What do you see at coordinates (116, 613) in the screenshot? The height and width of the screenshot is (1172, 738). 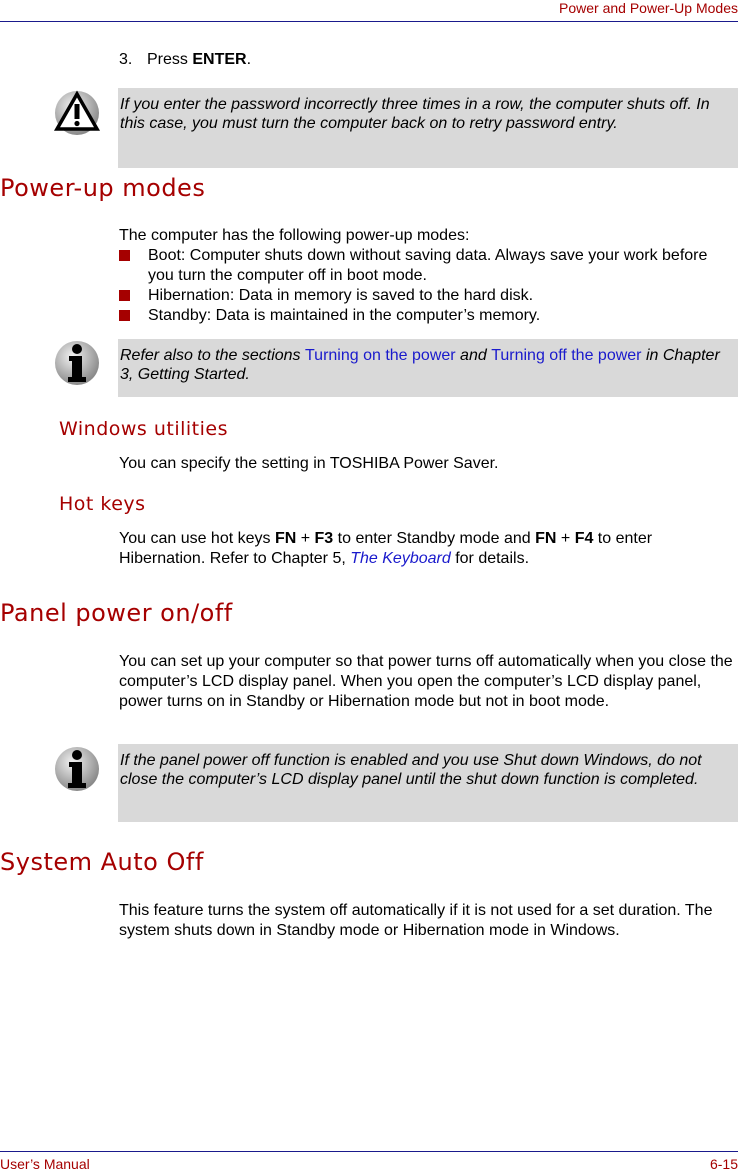 I see `heading-panel-power: Panel power on/off` at bounding box center [116, 613].